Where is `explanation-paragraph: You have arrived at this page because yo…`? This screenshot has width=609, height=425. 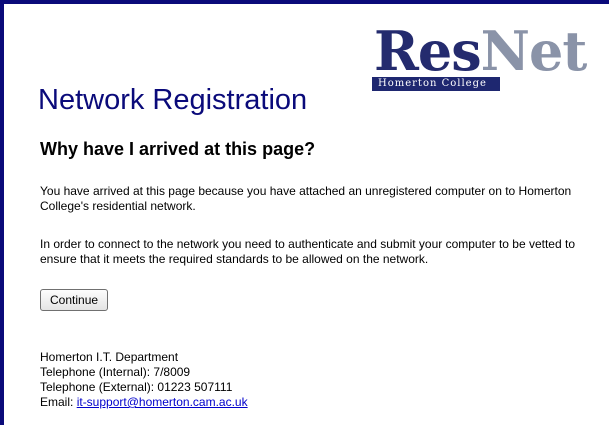 explanation-paragraph: You have arrived at this page because yo… is located at coordinates (306, 198).